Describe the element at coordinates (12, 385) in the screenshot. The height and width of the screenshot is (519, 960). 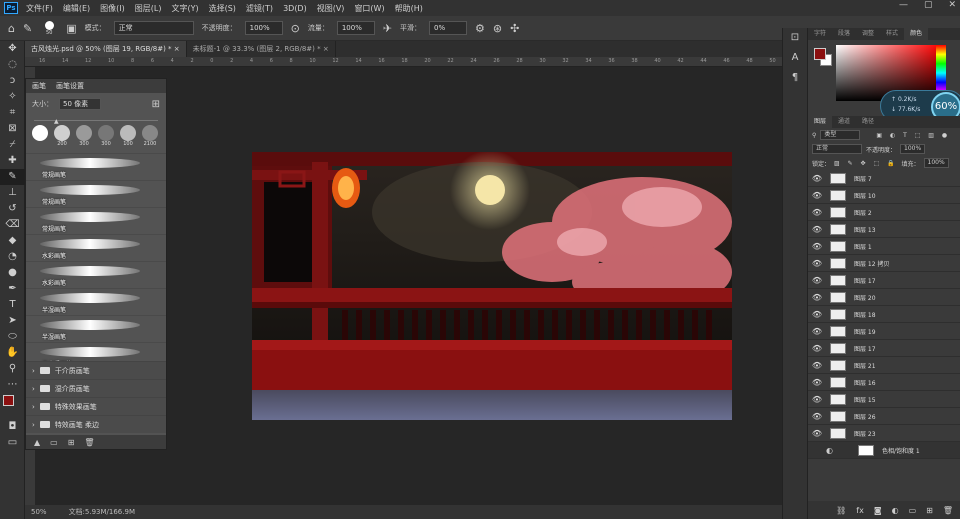
I see `more-tools-icon: ⋯` at that location.